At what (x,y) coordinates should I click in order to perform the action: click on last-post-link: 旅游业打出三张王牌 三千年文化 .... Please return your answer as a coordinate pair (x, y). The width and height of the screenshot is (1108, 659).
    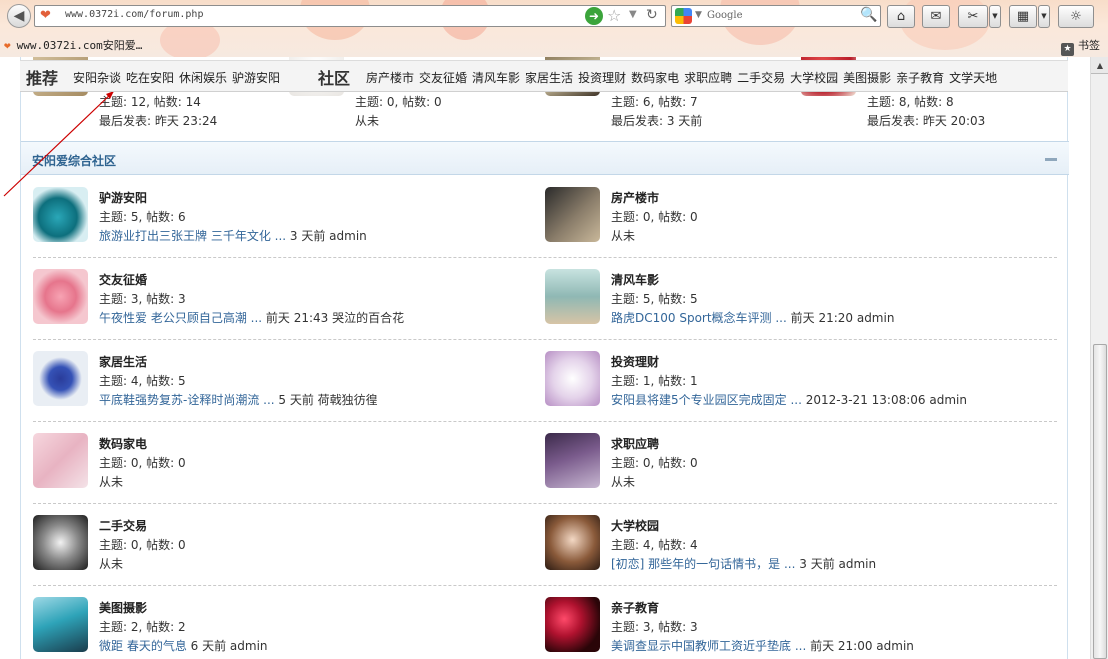
    Looking at the image, I should click on (192, 236).